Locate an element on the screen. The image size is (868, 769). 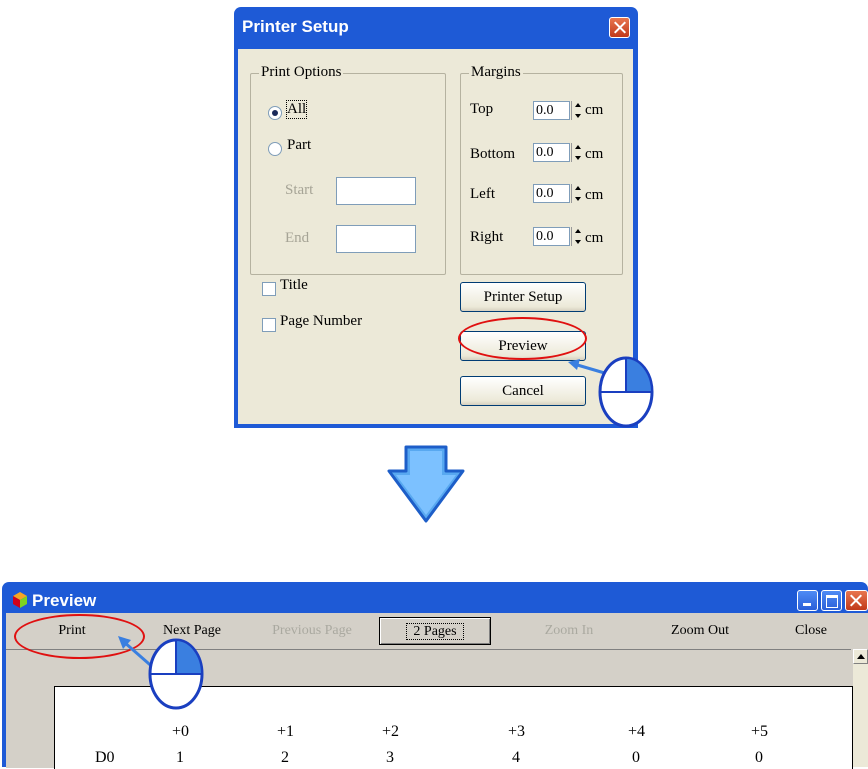
left-margin-input: 0.0 is located at coordinates (551, 193).